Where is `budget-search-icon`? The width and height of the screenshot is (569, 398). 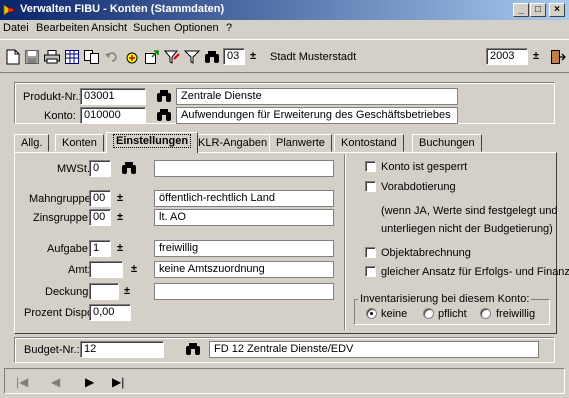 budget-search-icon is located at coordinates (193, 350).